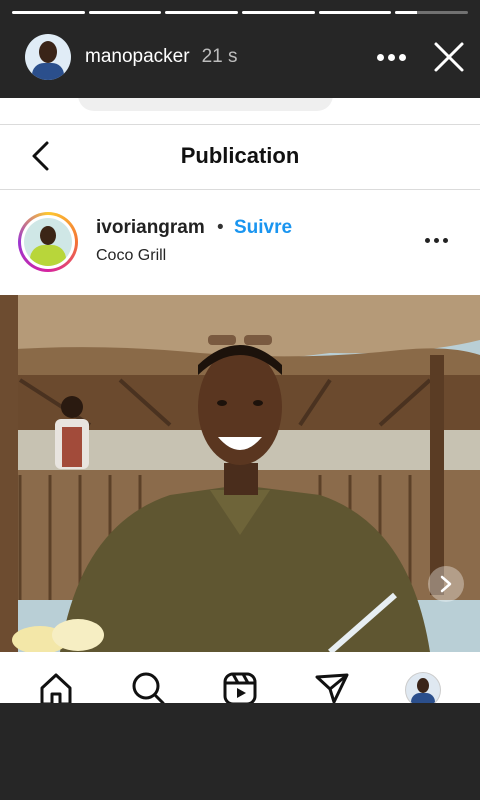  I want to click on carousel-next-icon, so click(446, 584).